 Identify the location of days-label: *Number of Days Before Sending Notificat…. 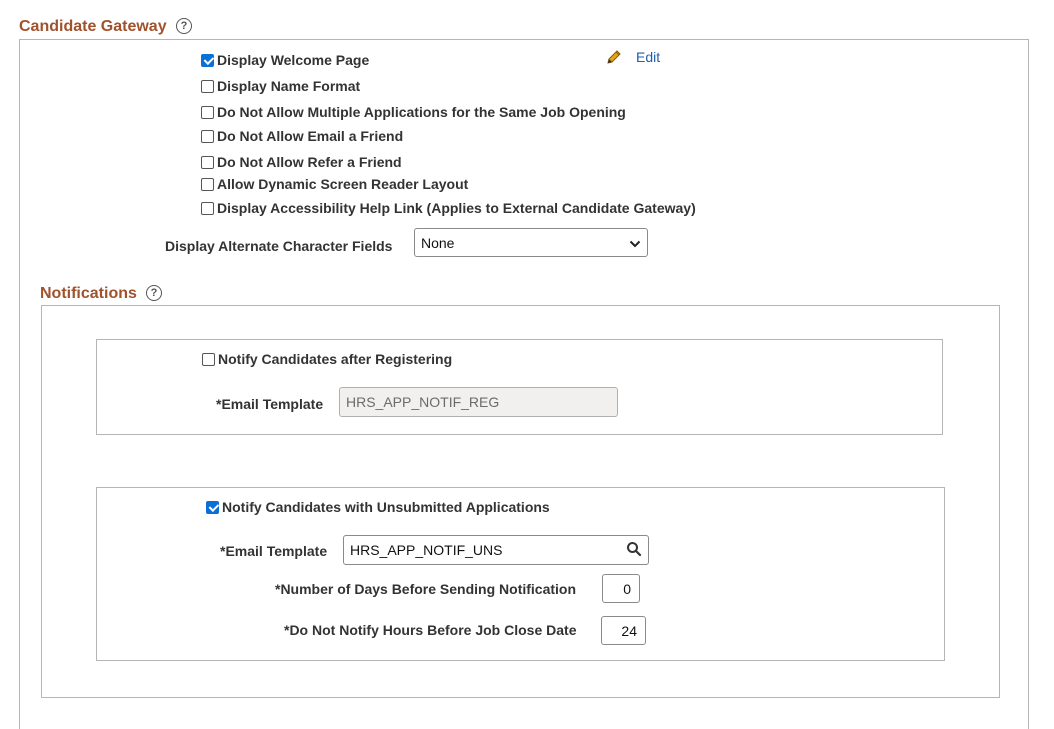
(426, 589).